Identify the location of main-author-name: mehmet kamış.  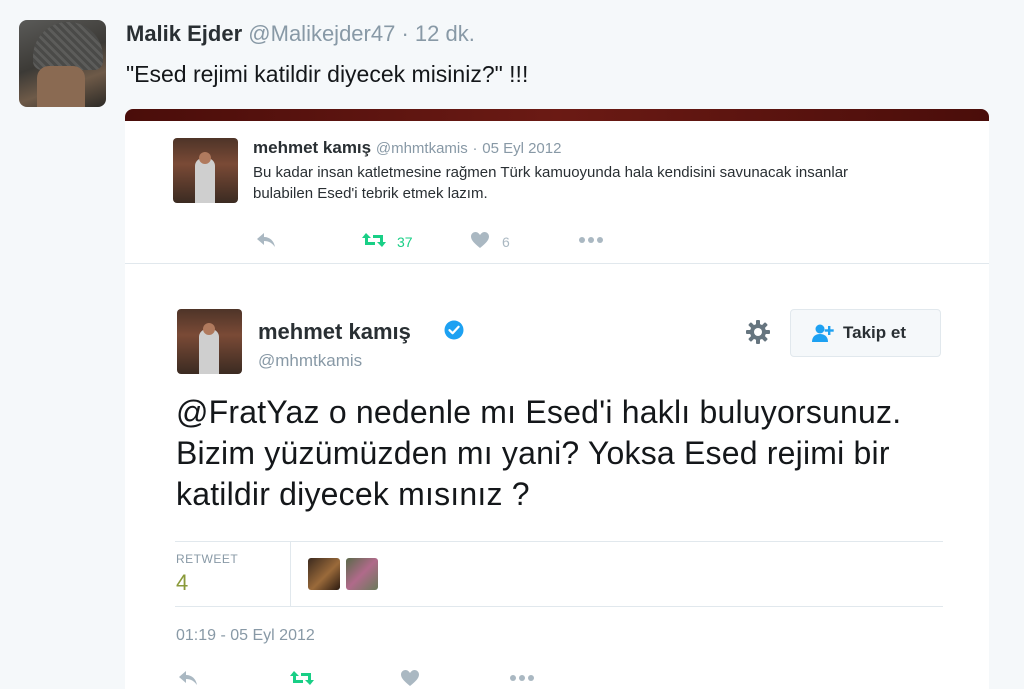
(334, 332).